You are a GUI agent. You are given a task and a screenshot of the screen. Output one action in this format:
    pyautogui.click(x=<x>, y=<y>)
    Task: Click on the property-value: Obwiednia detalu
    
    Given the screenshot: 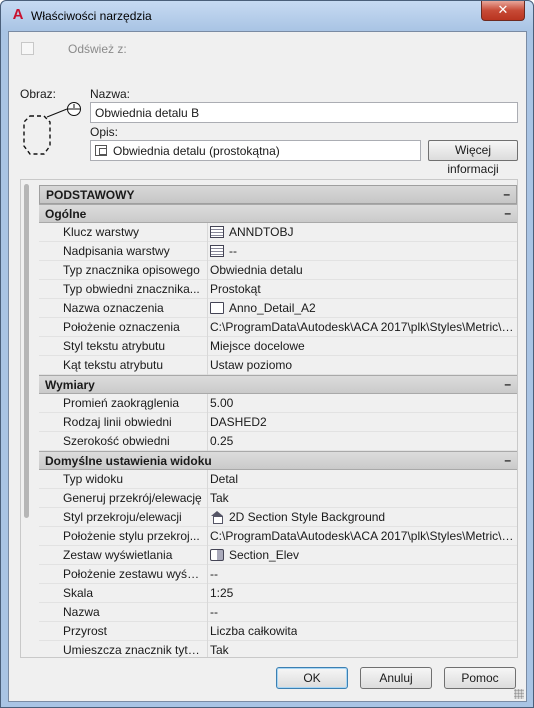 What is the action you would take?
    pyautogui.click(x=362, y=270)
    